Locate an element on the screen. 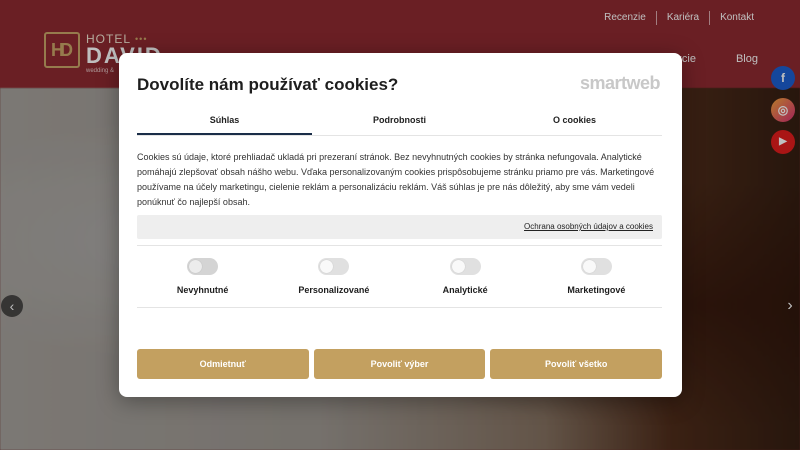 This screenshot has width=800, height=450. analyticke-switch is located at coordinates (465, 266).